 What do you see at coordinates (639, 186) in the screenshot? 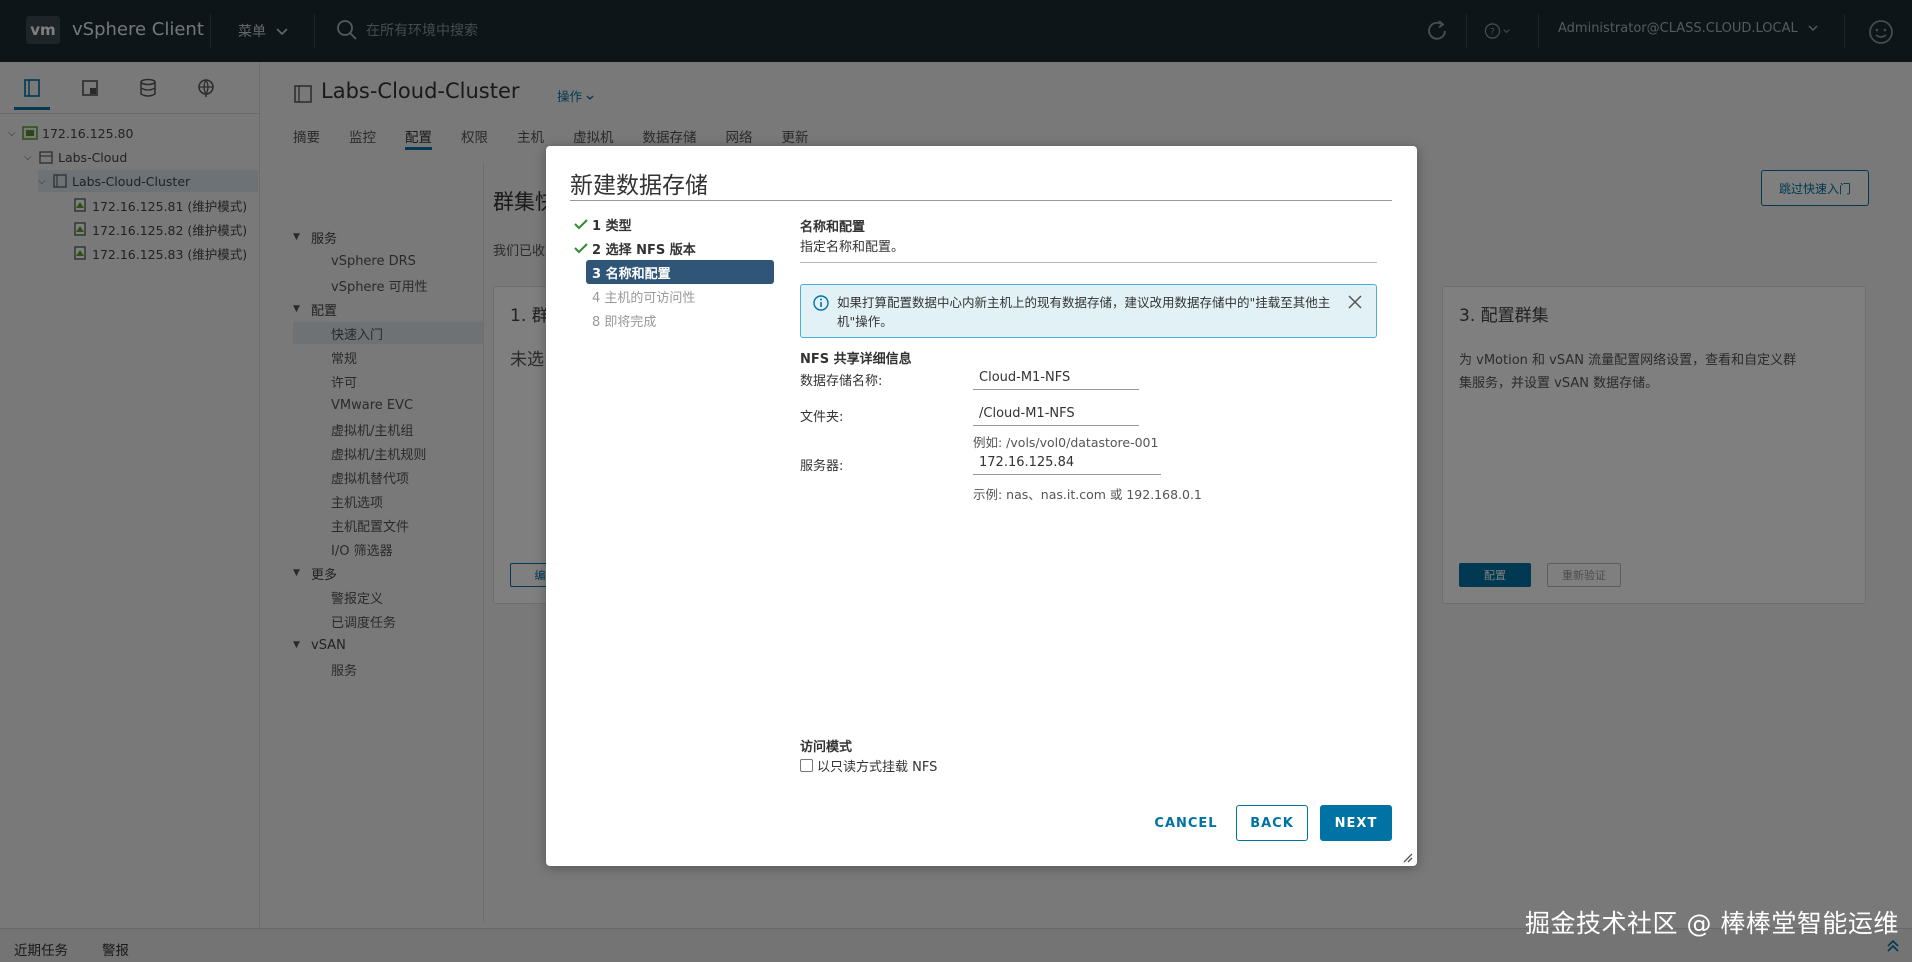
I see `dialog-title: 新建数据存储` at bounding box center [639, 186].